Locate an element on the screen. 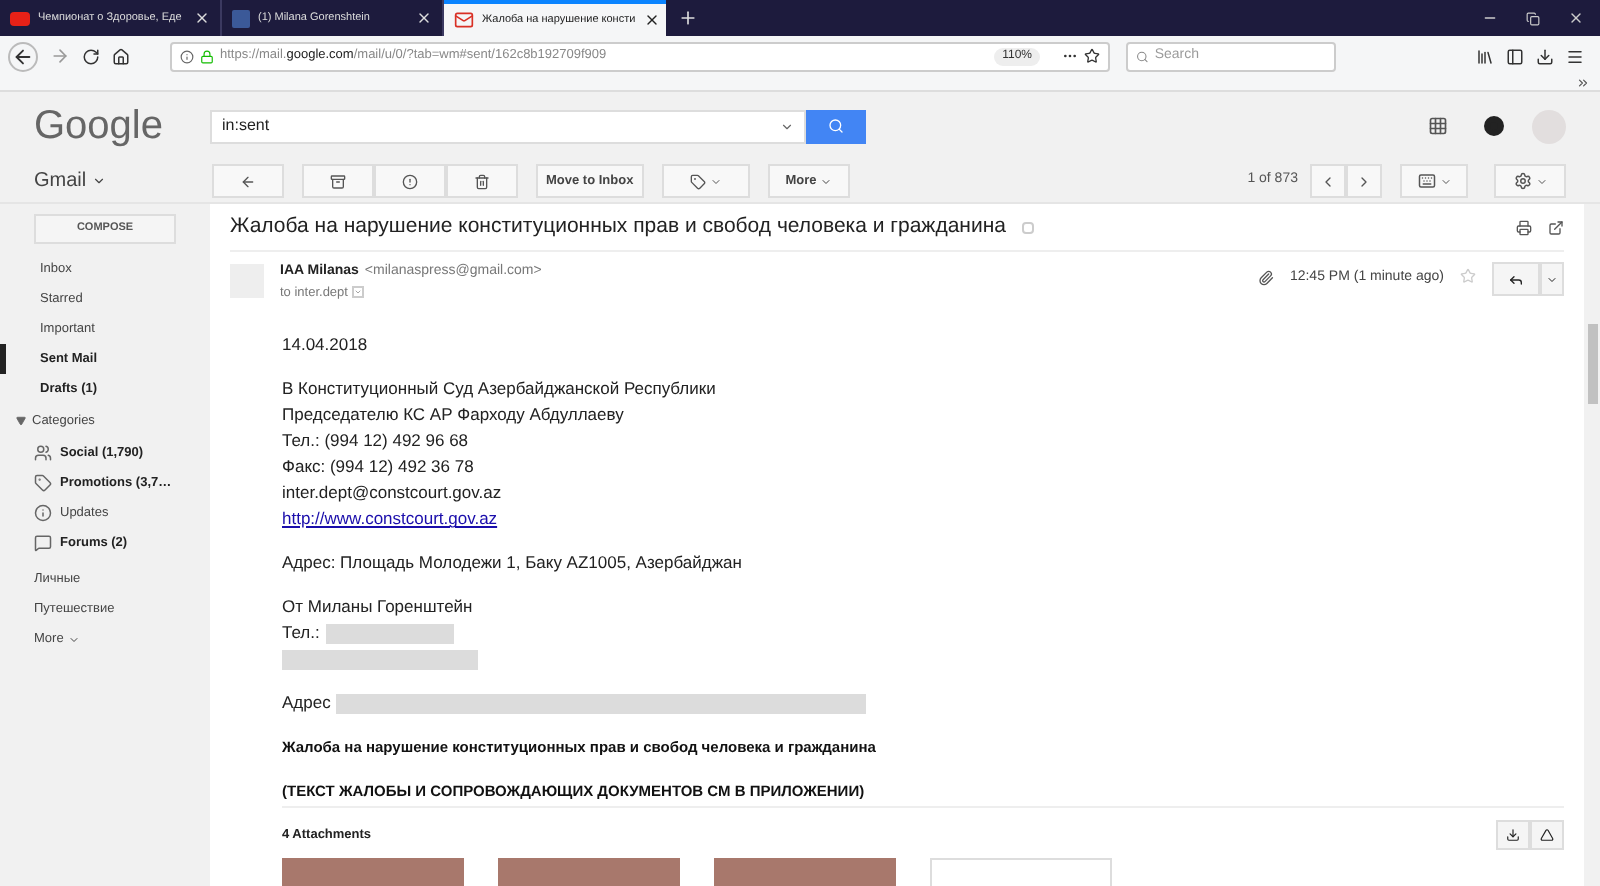 The height and width of the screenshot is (886, 1600). archive-button is located at coordinates (338, 181).